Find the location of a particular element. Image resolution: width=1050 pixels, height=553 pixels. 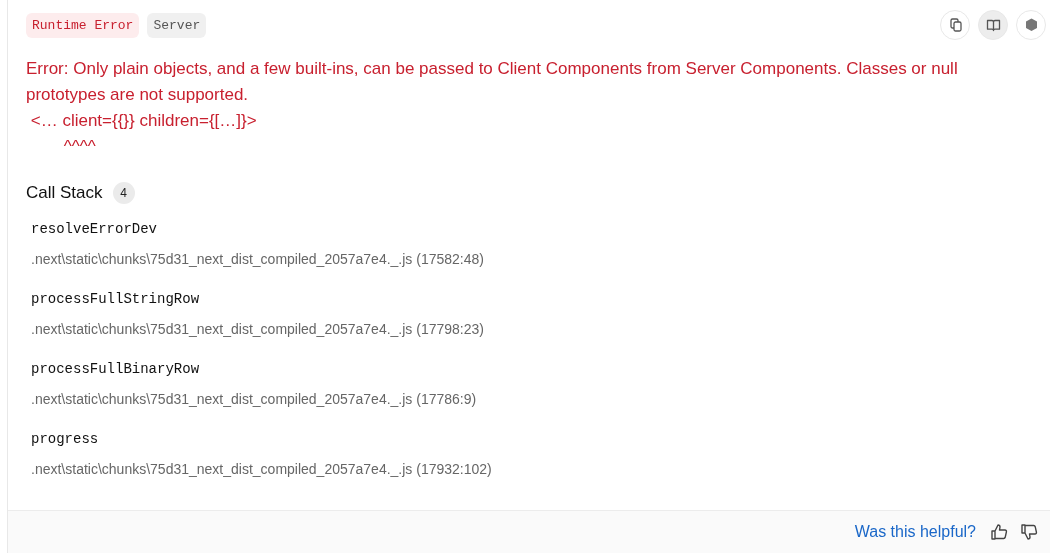

function-name: processFullStringRow is located at coordinates (116, 299).